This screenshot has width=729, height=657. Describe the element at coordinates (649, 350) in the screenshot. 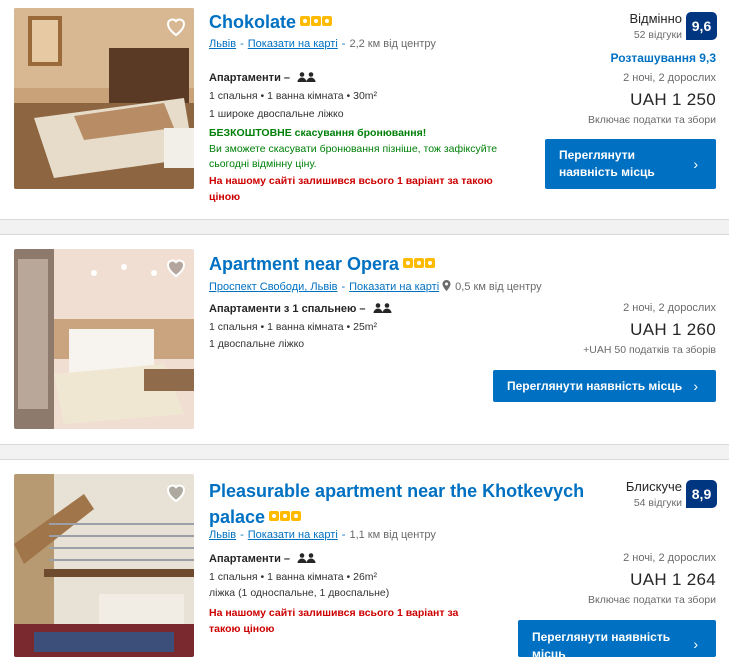

I see `taxes-note: +UAH 50 податків та зборів` at that location.